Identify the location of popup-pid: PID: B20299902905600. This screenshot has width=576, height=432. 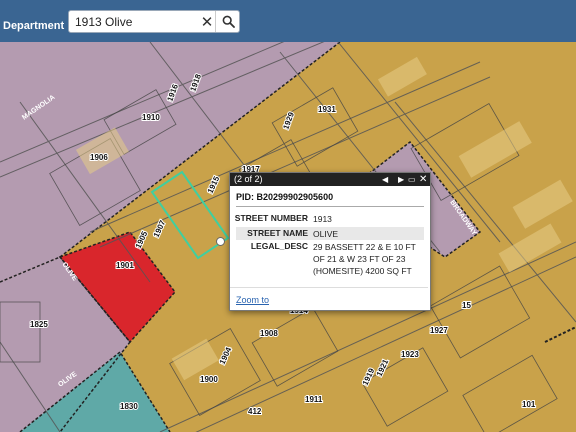
(285, 197).